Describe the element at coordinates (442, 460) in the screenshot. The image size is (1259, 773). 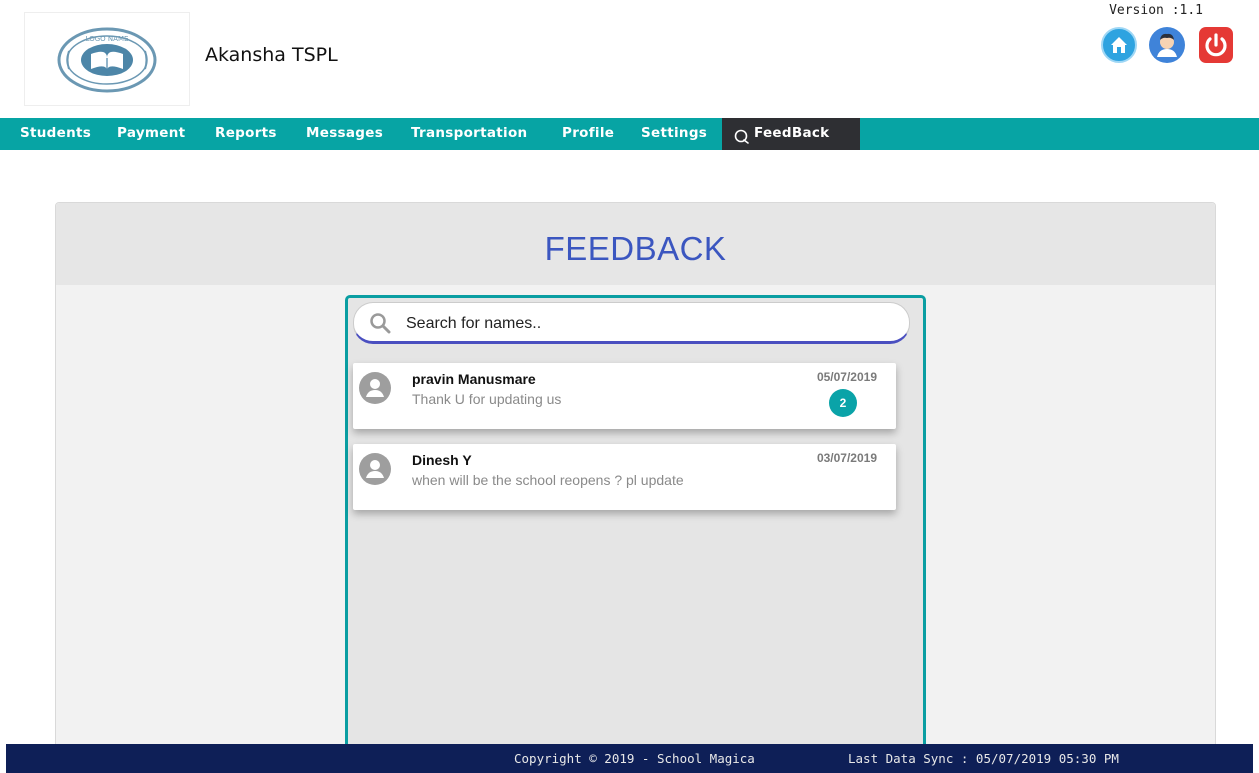
I see `sender-name: Dinesh Y` at that location.